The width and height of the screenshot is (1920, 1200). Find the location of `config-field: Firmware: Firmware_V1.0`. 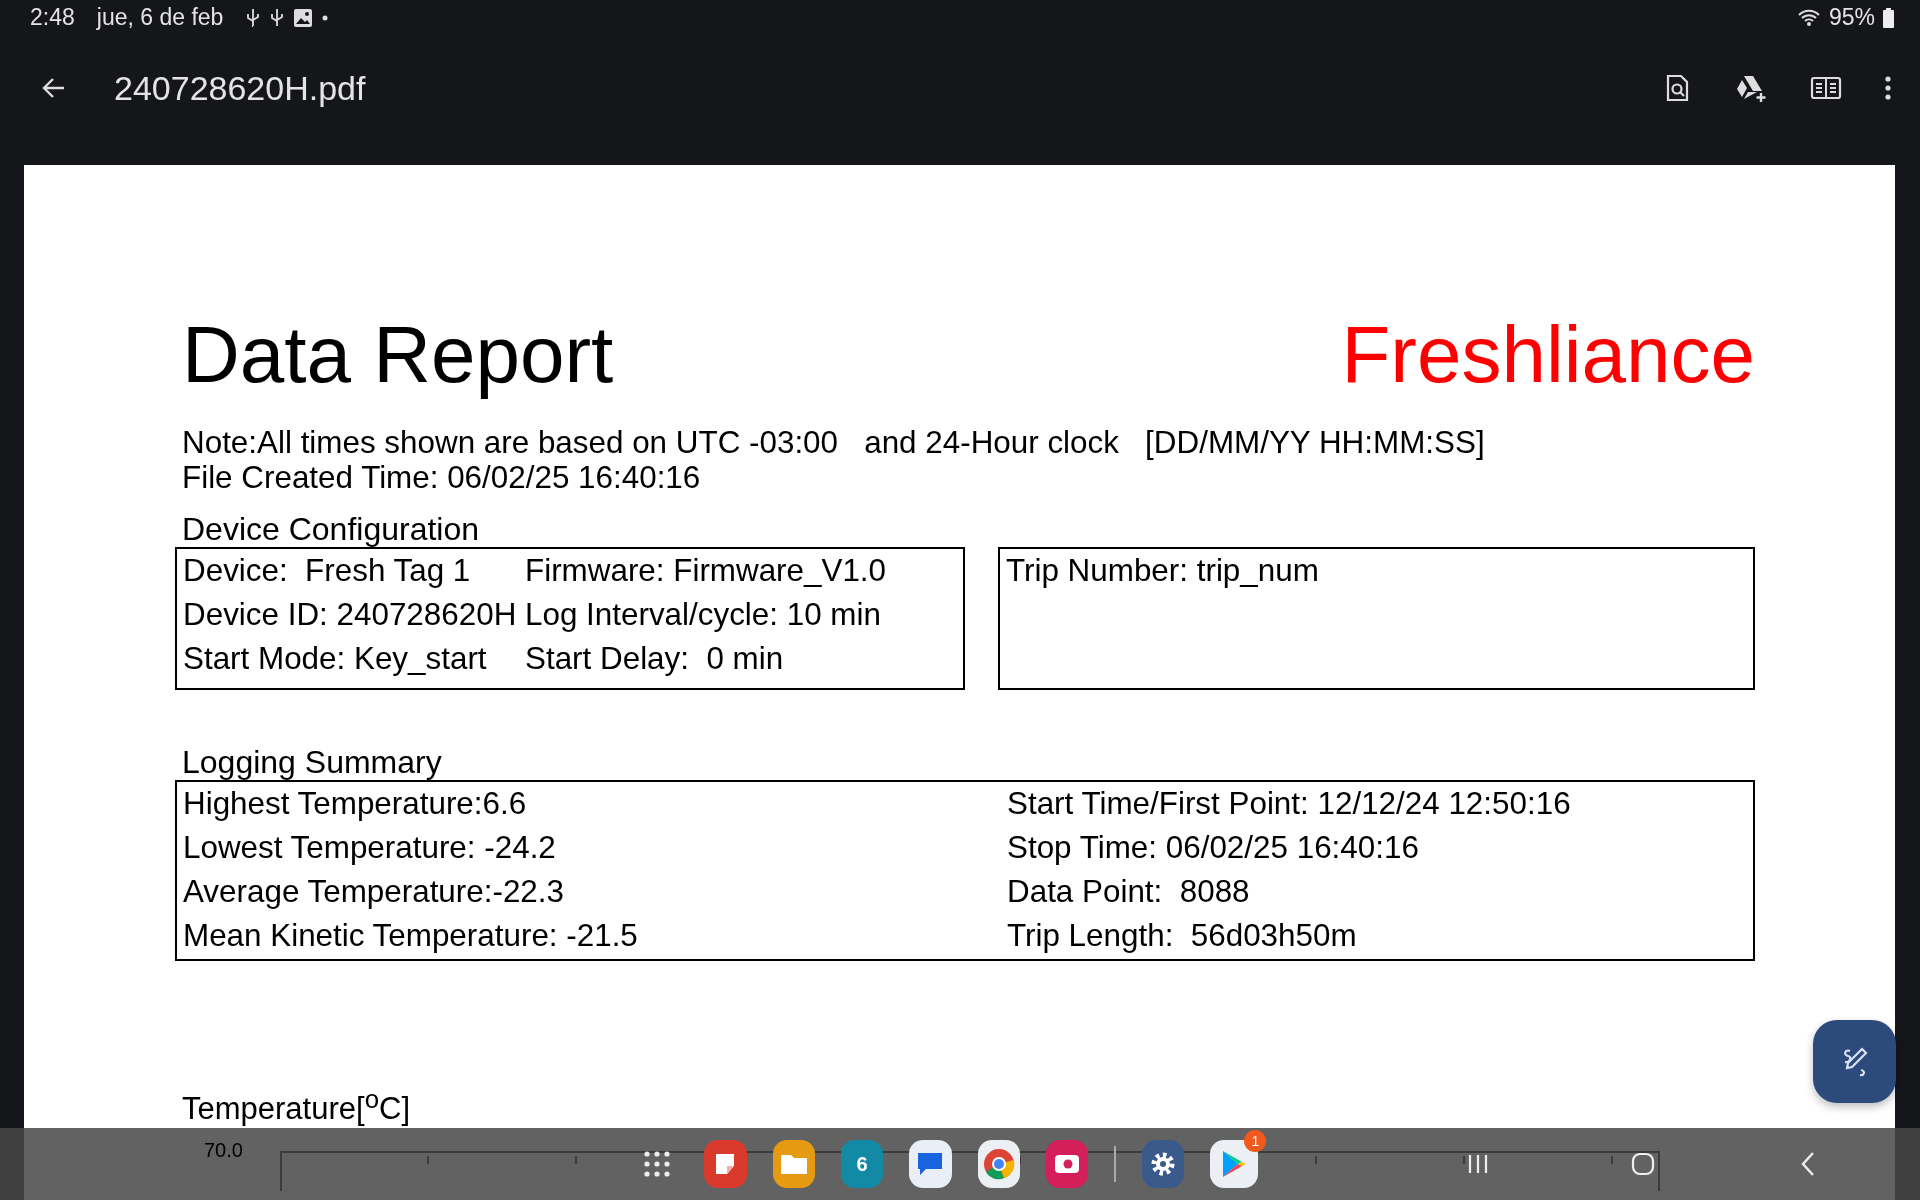

config-field: Firmware: Firmware_V1.0 is located at coordinates (741, 571).